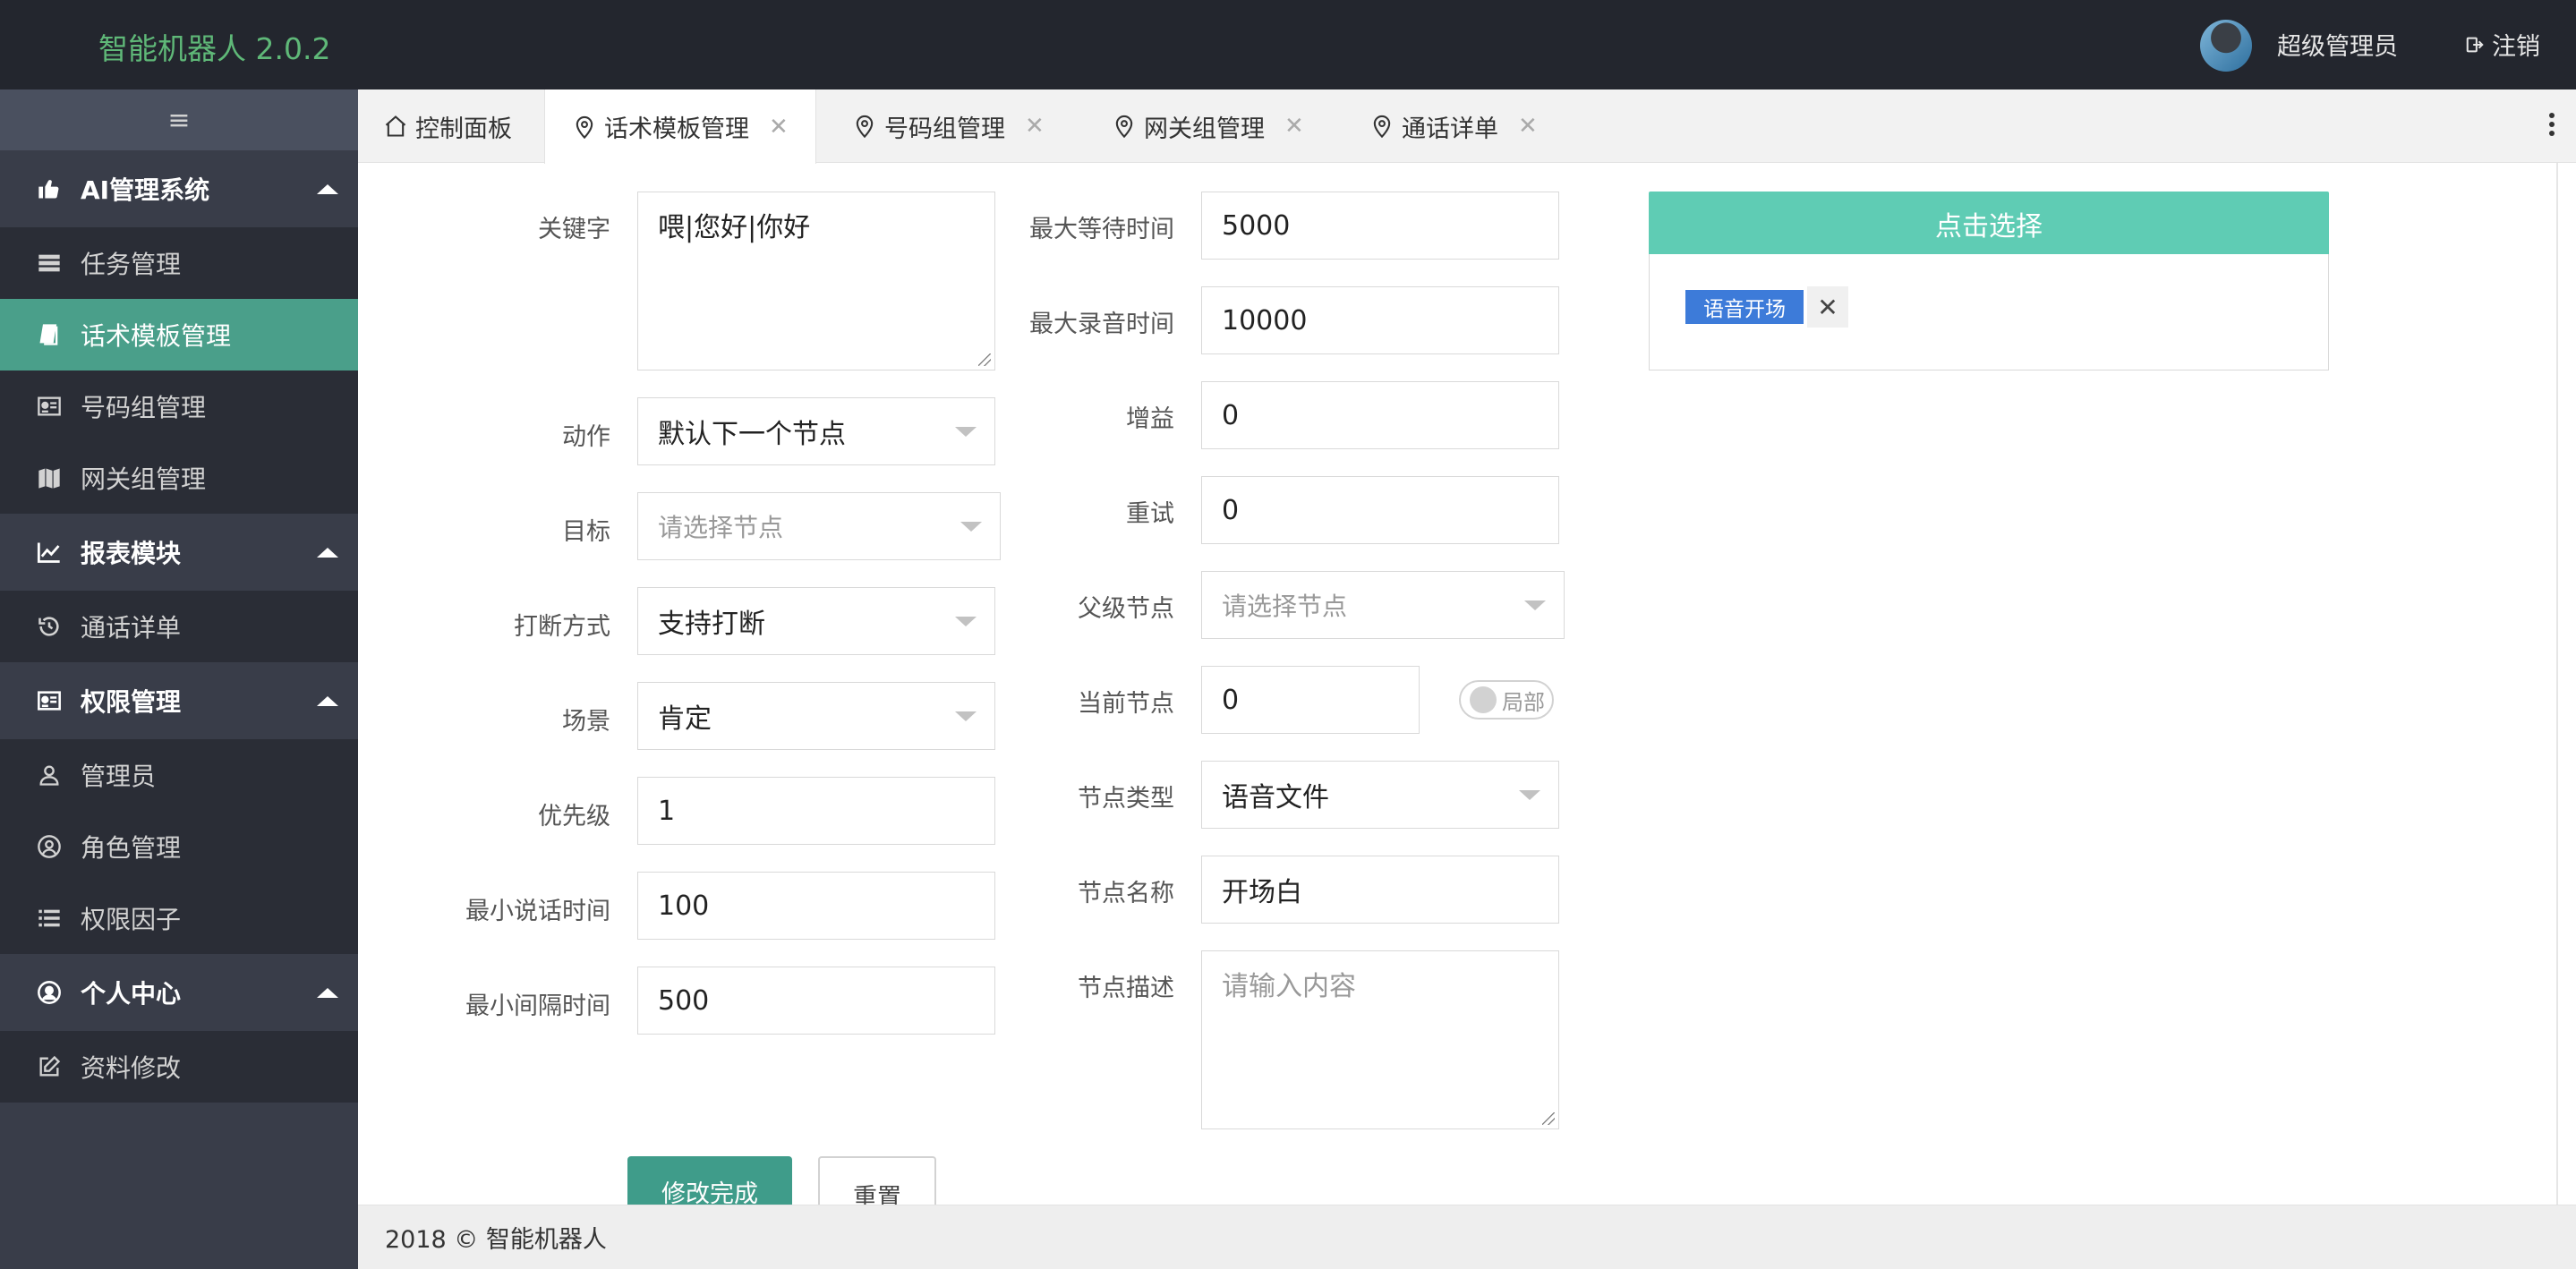 This screenshot has height=1269, width=2576. What do you see at coordinates (1262, 893) in the screenshot?
I see `node-name-value: 开场白` at bounding box center [1262, 893].